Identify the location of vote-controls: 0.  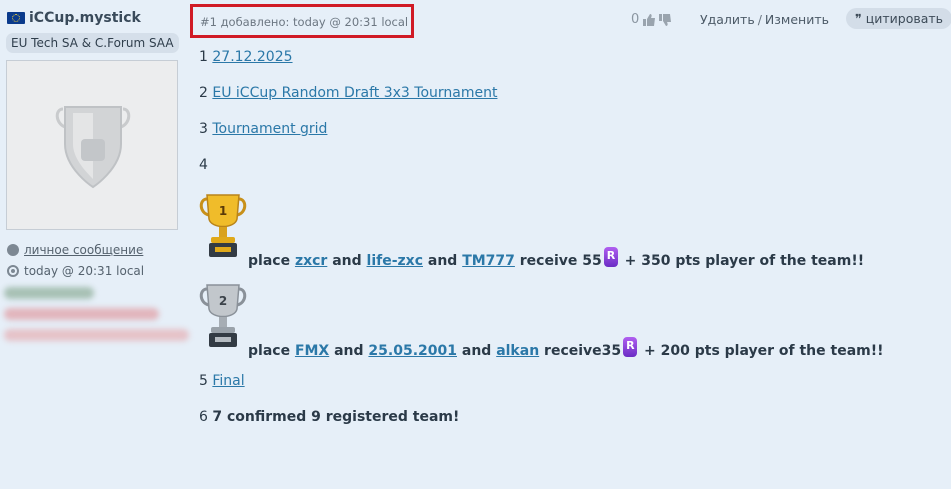
(651, 19).